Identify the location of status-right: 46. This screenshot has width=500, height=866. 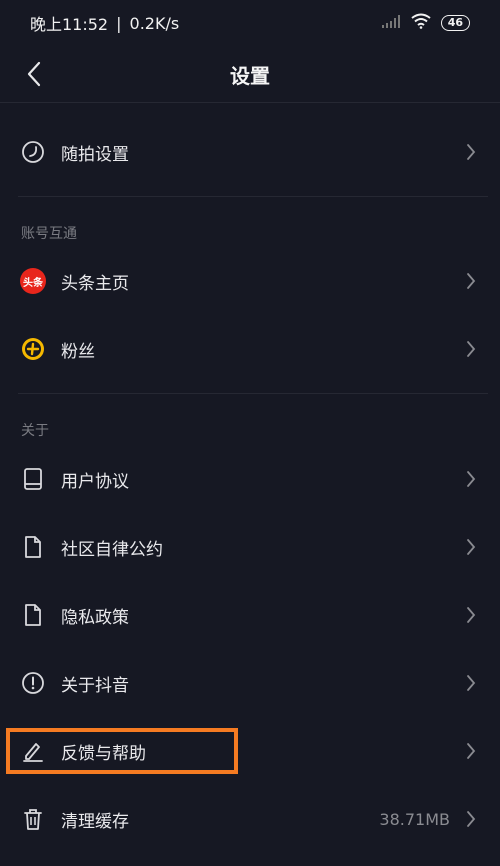
(425, 23).